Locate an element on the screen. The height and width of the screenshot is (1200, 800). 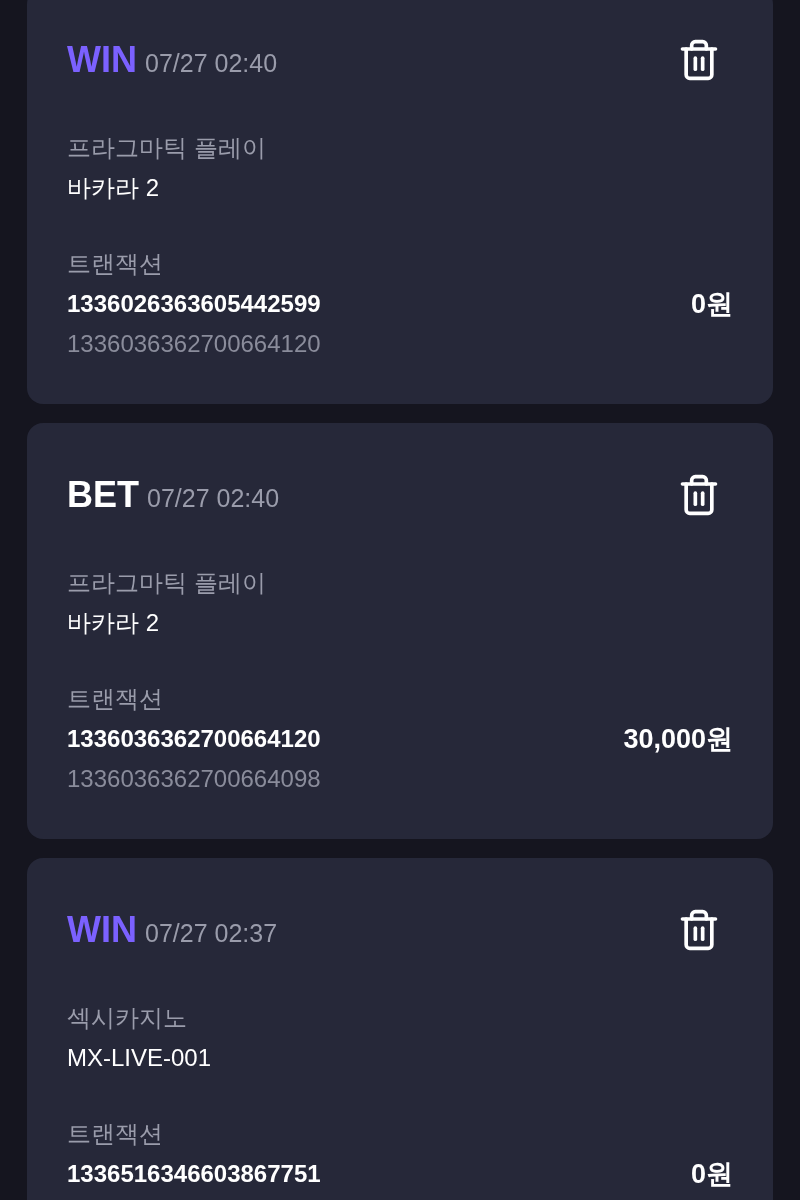
reference-id: 1336036362700664120 is located at coordinates (194, 344).